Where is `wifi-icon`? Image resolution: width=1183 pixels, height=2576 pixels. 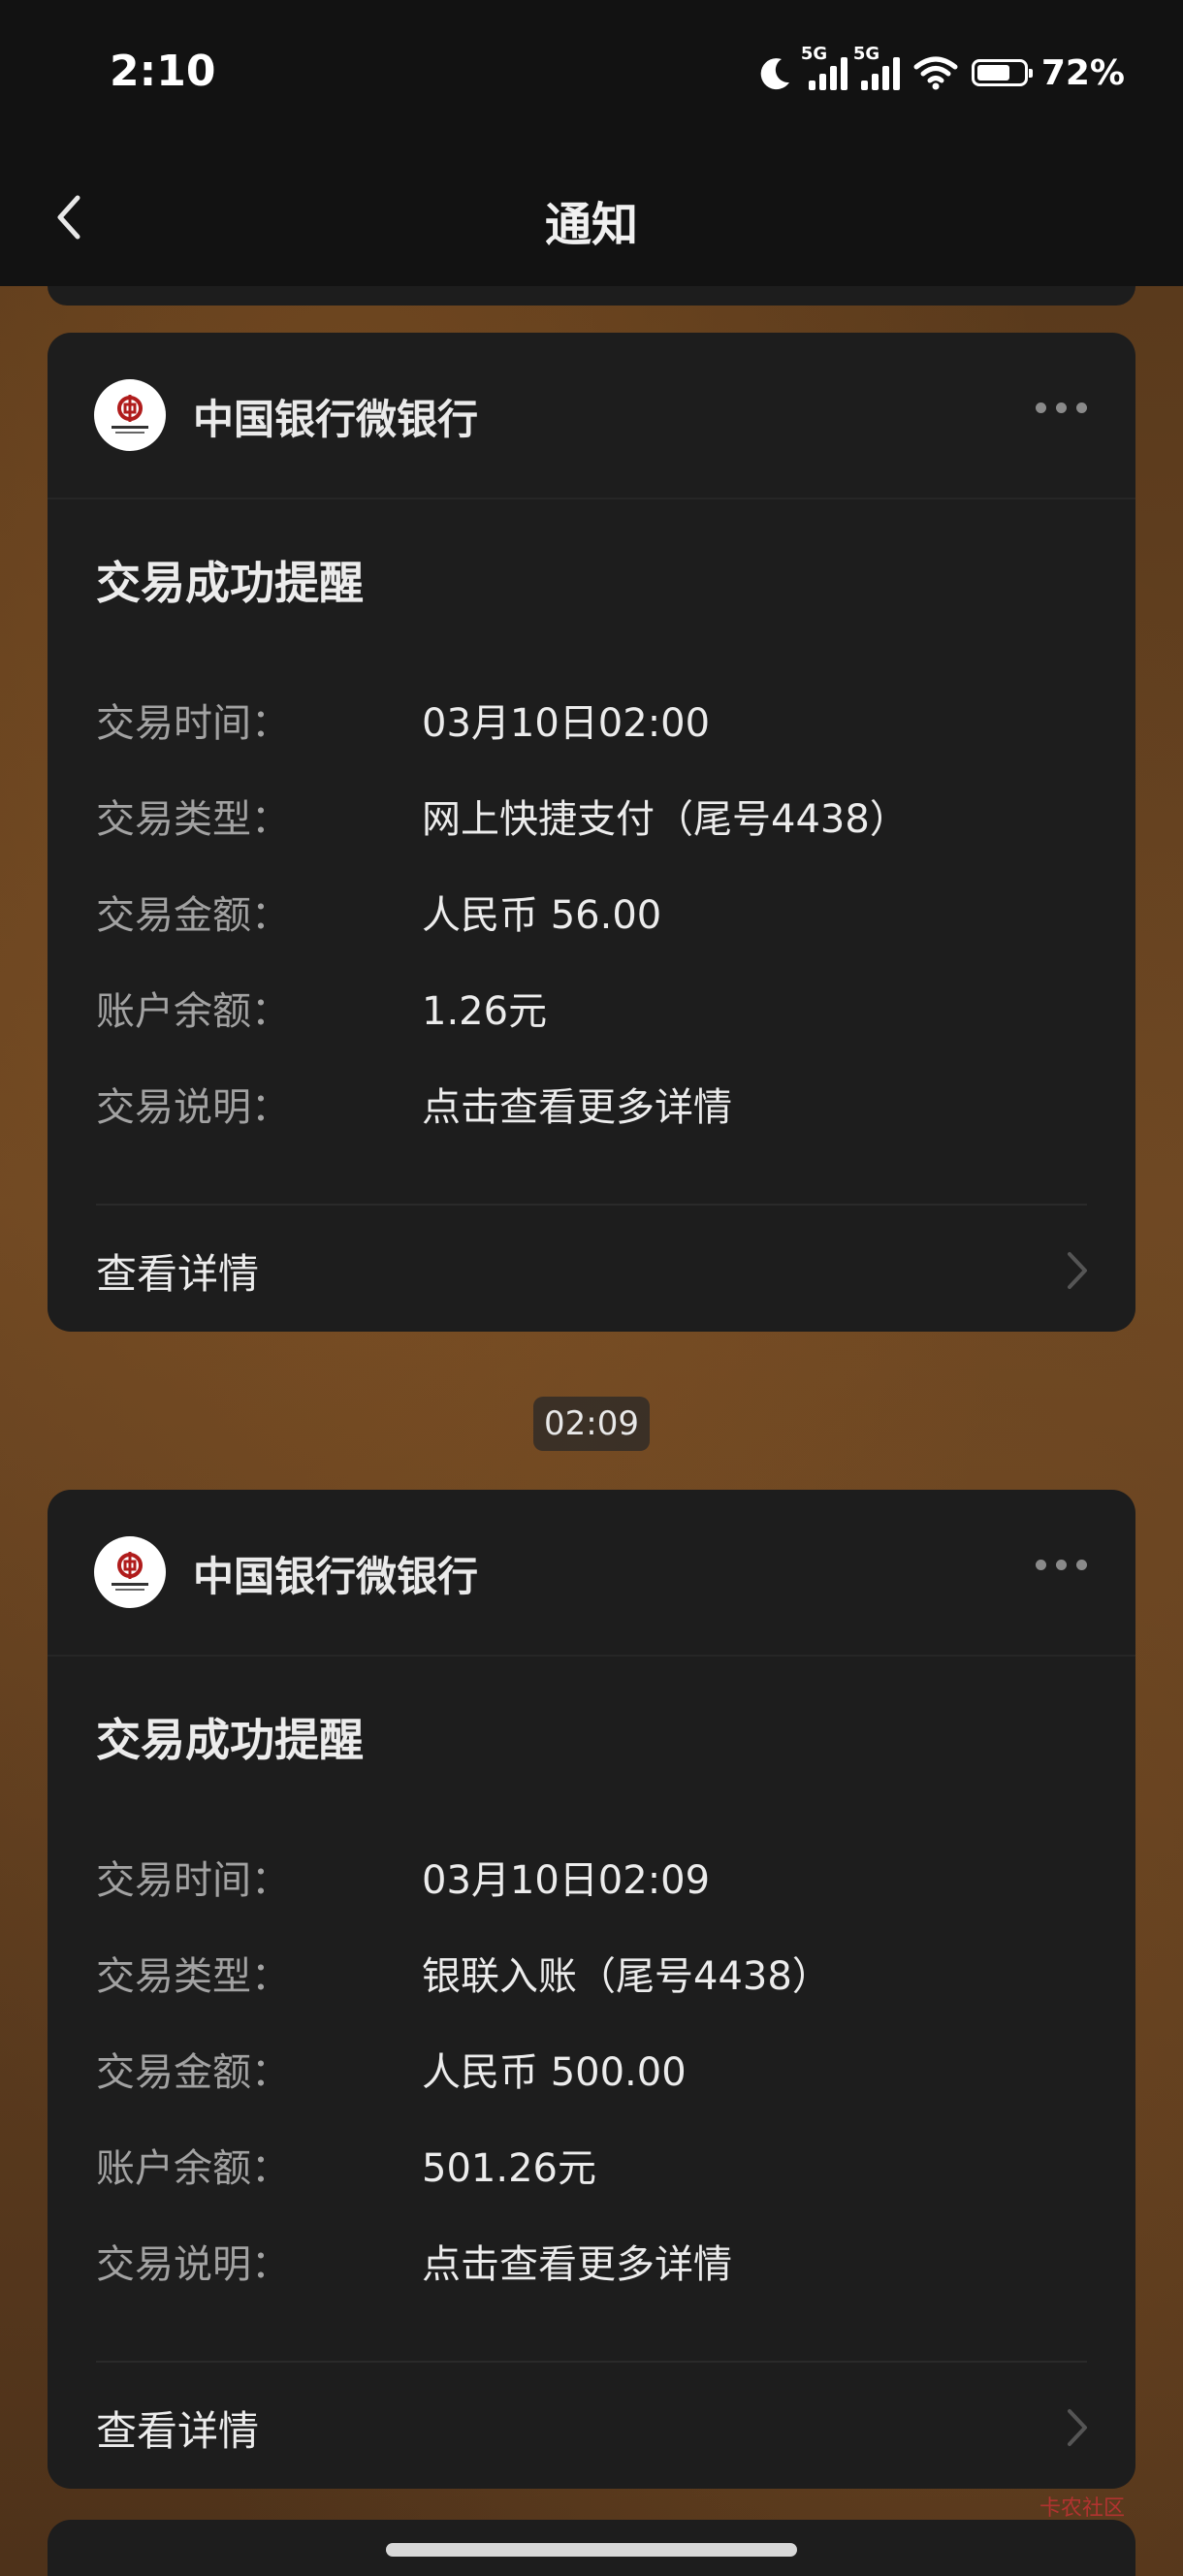
wifi-icon is located at coordinates (935, 73).